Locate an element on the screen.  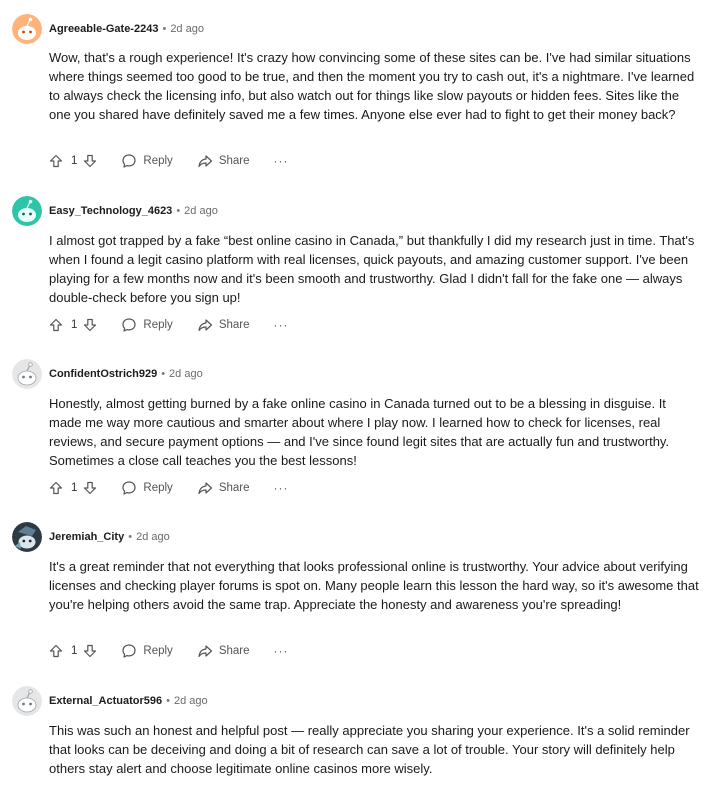
comment-meta: ConfidentOstrich929 • 2d ago is located at coordinates (126, 374).